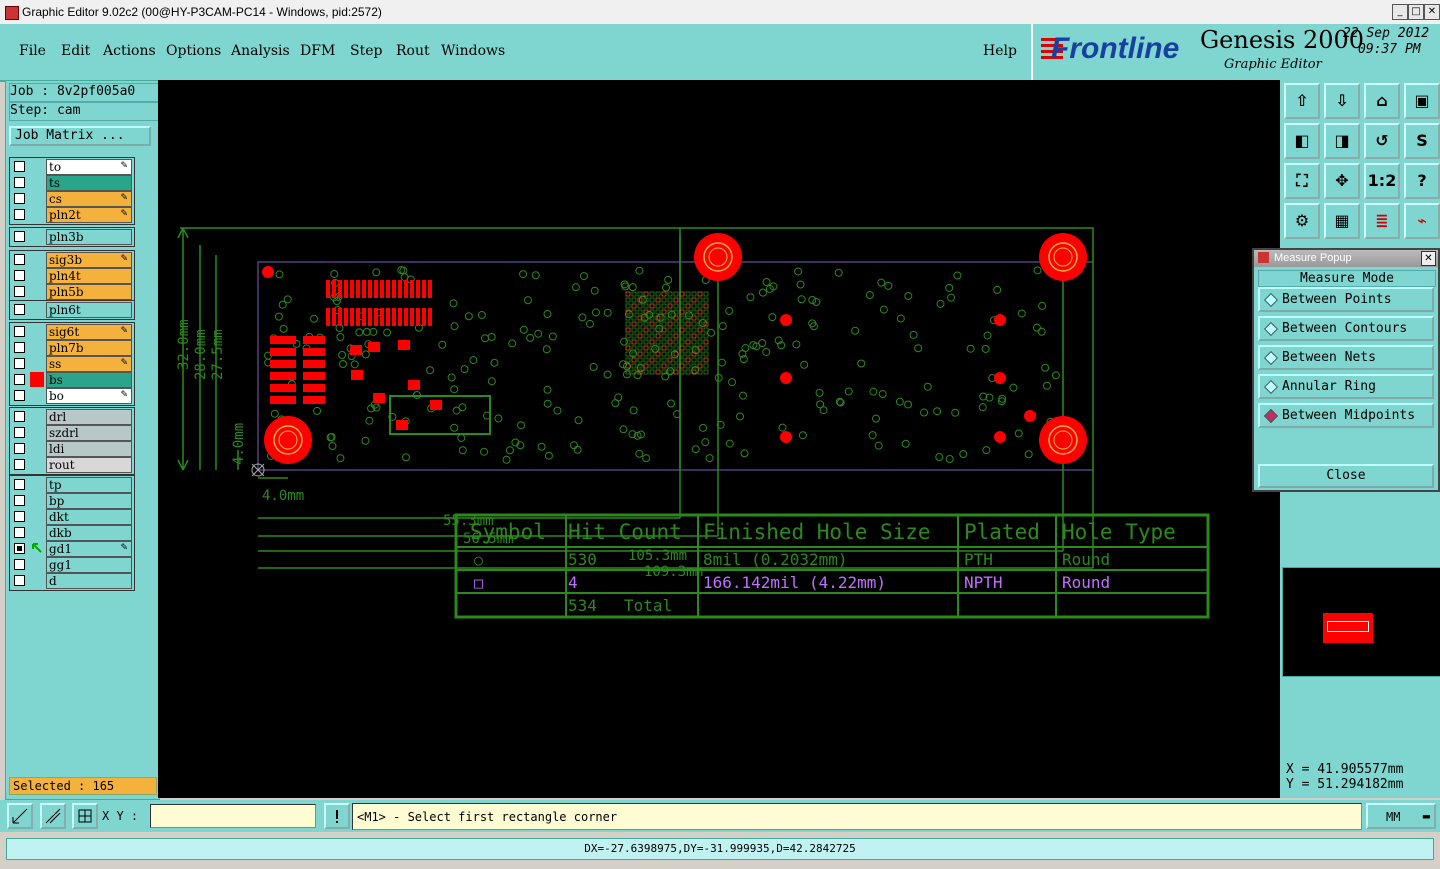 Image resolution: width=1440 pixels, height=869 pixels. I want to click on menu-edit: Edit, so click(75, 51).